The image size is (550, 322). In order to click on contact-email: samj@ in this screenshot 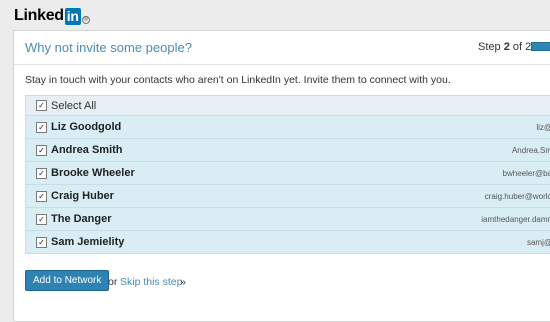, I will do `click(538, 242)`.